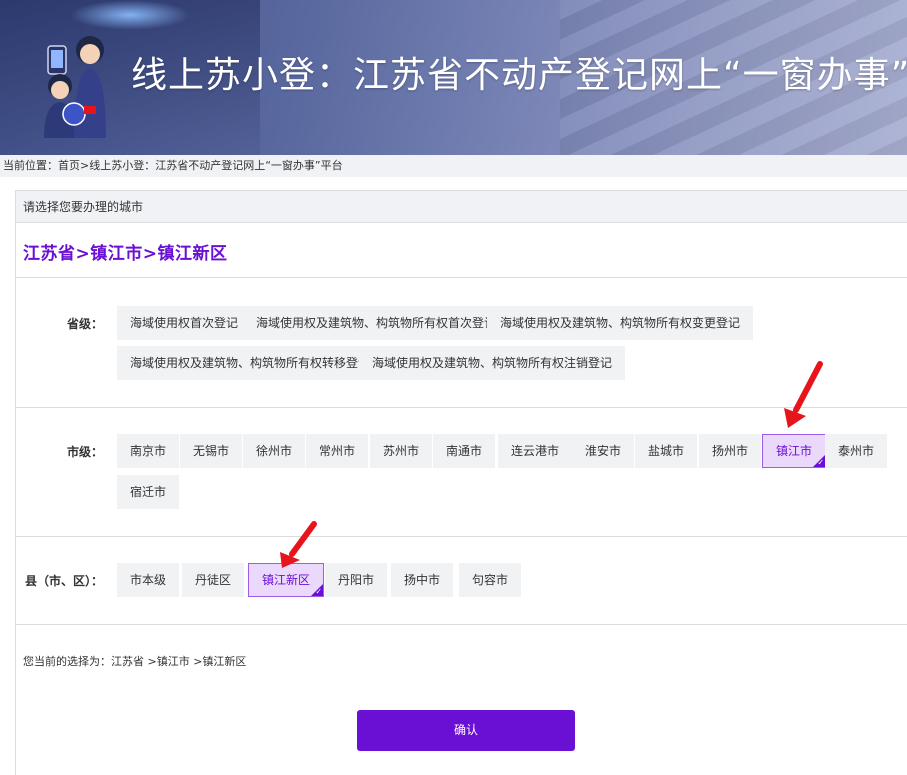 This screenshot has height=775, width=907. What do you see at coordinates (84, 324) in the screenshot?
I see `province-label: 省级：` at bounding box center [84, 324].